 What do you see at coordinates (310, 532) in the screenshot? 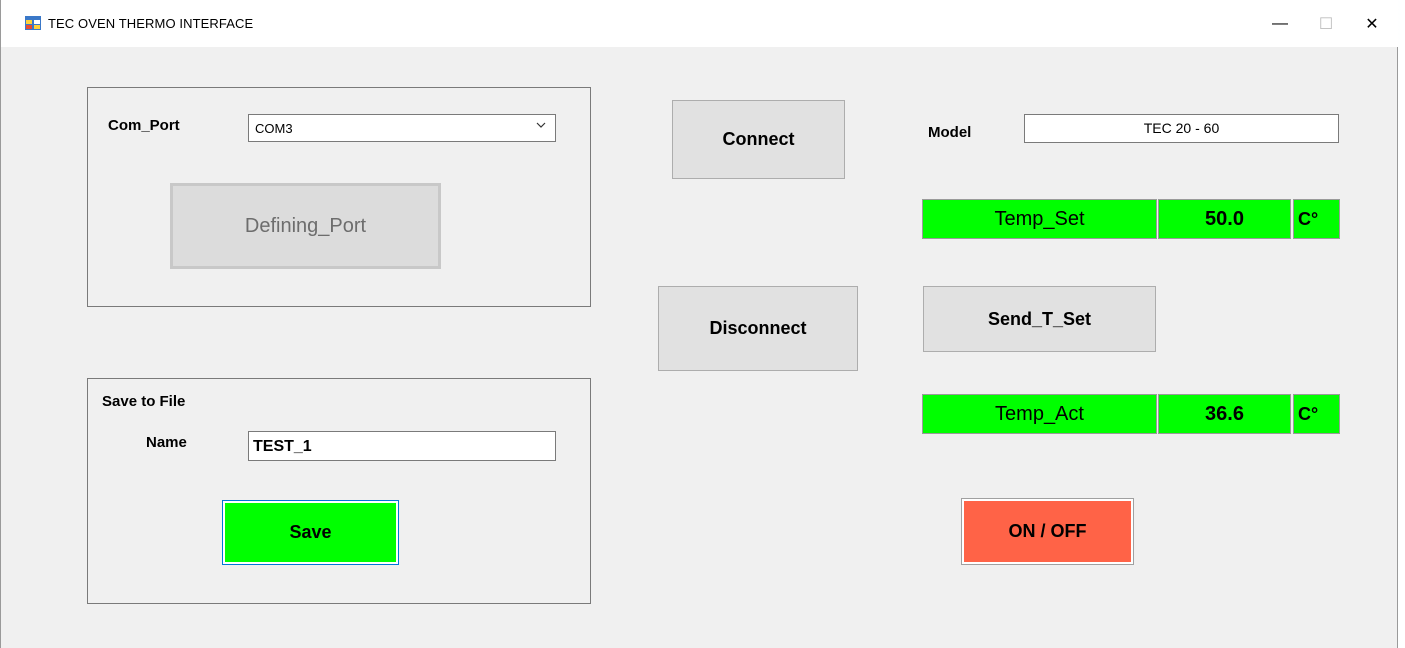
I see `save-button: Save` at bounding box center [310, 532].